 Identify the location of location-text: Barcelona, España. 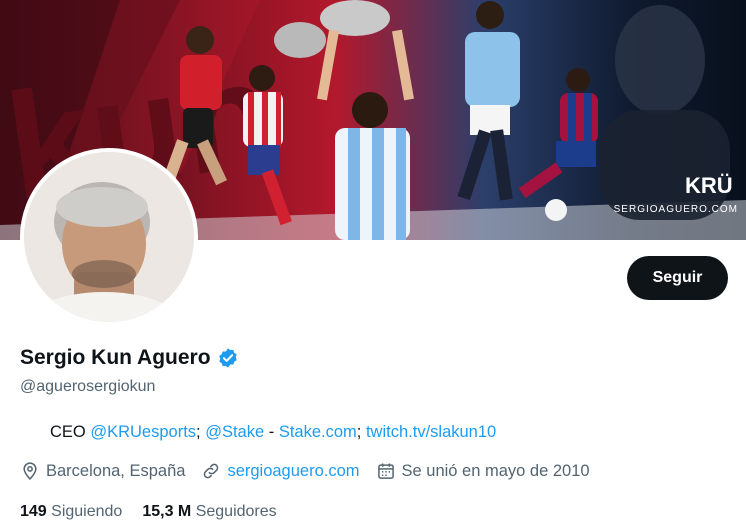
(116, 470).